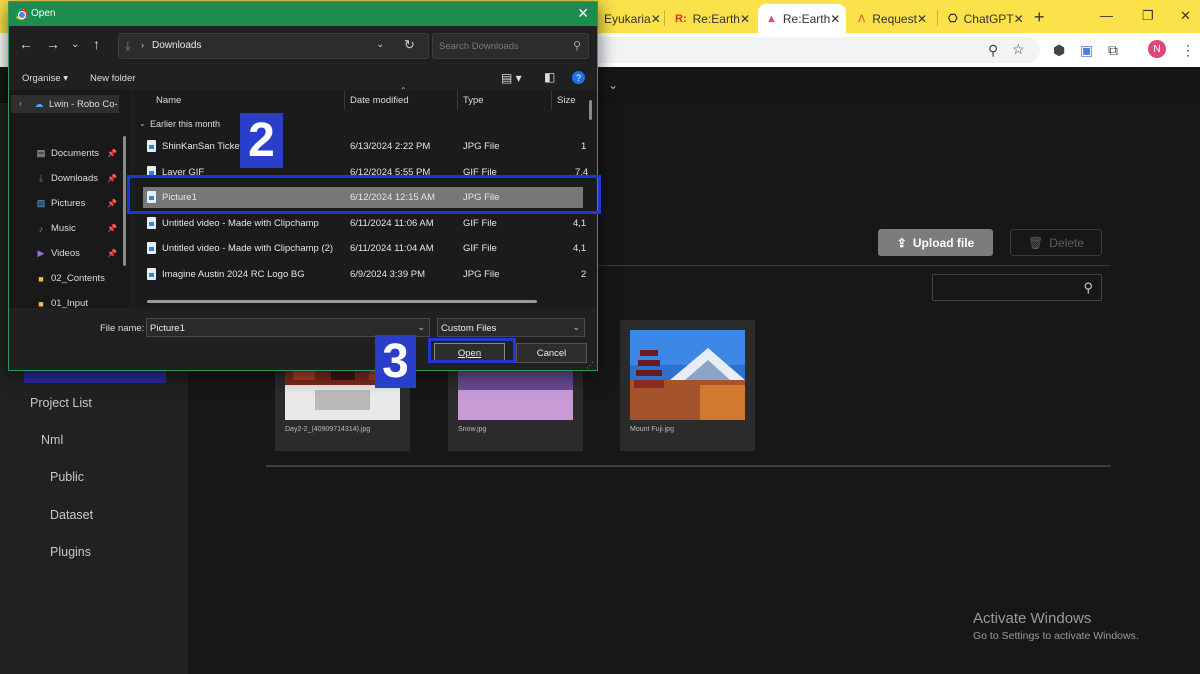 The width and height of the screenshot is (1200, 674). Describe the element at coordinates (168, 100) in the screenshot. I see `column-header-name: Name` at that location.